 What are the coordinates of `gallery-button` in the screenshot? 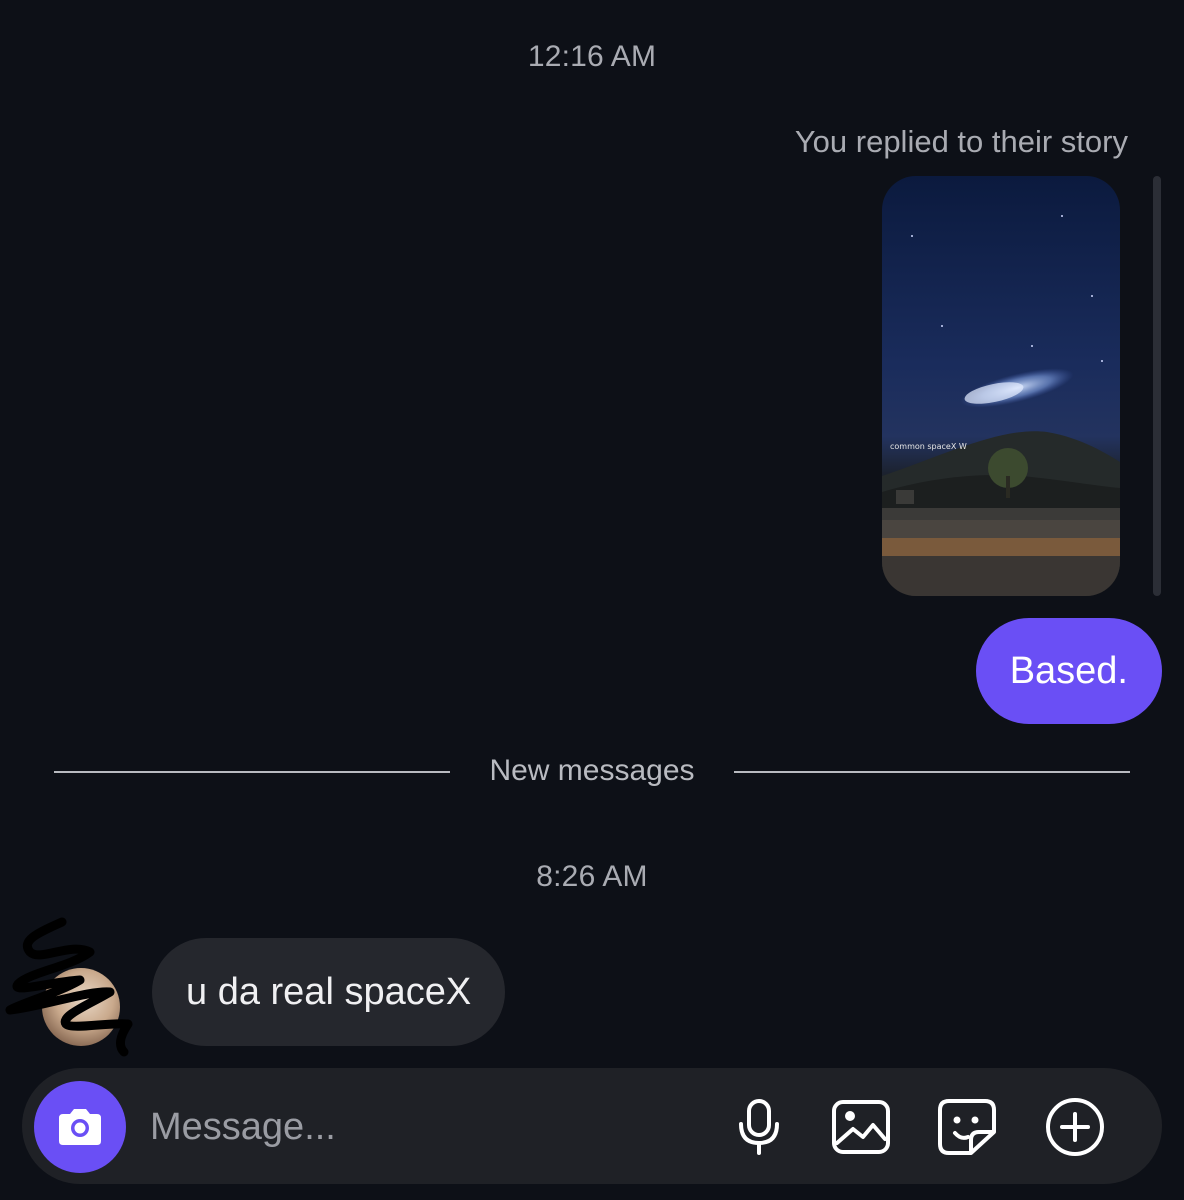 It's located at (861, 1127).